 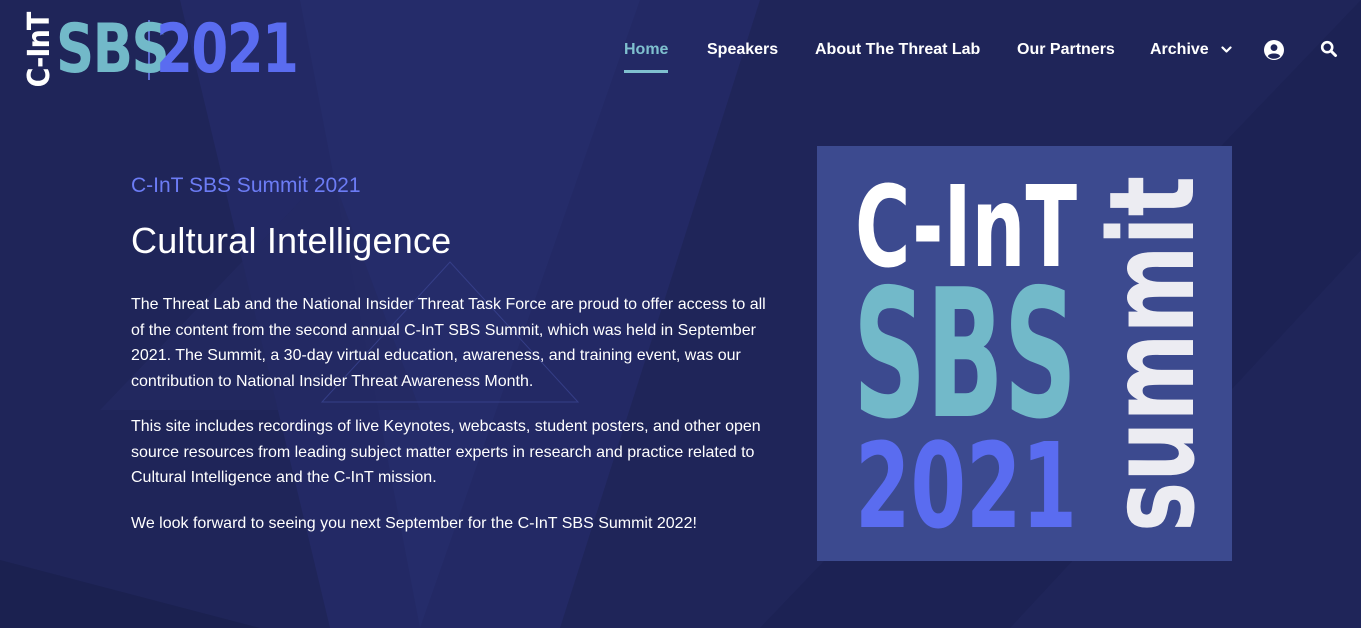 I want to click on nav-item-partners: Our Partners, so click(x=1066, y=50).